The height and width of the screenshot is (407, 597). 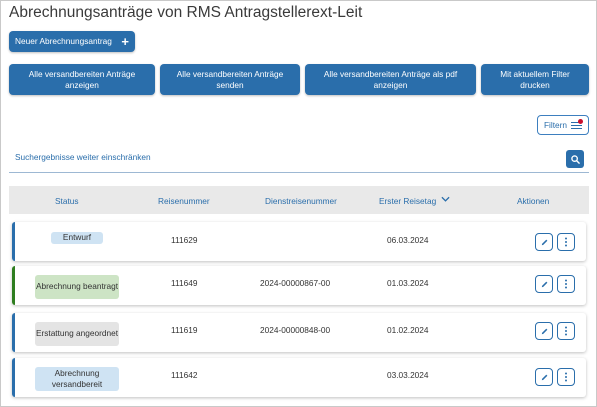 I want to click on erster-reisetag-cell: 06.03.2024, so click(x=408, y=240).